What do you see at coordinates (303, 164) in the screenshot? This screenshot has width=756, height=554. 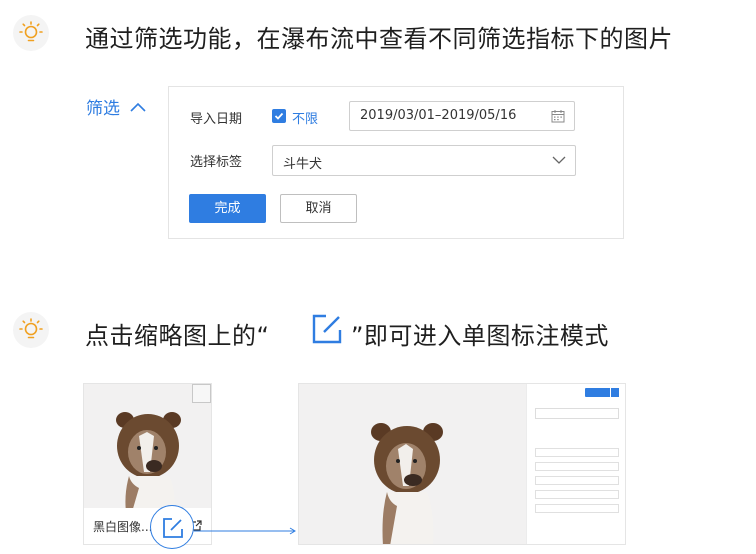 I see `tag-select-value: 斗牛犬` at bounding box center [303, 164].